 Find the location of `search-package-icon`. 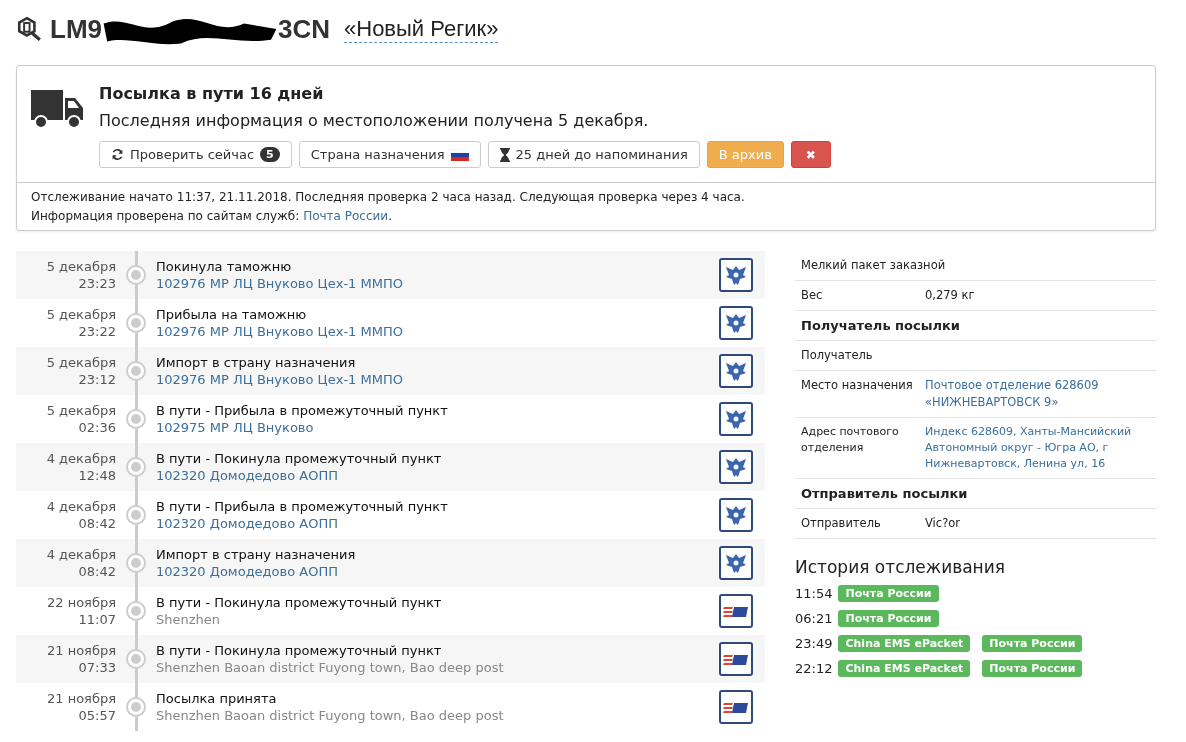

search-package-icon is located at coordinates (29, 29).